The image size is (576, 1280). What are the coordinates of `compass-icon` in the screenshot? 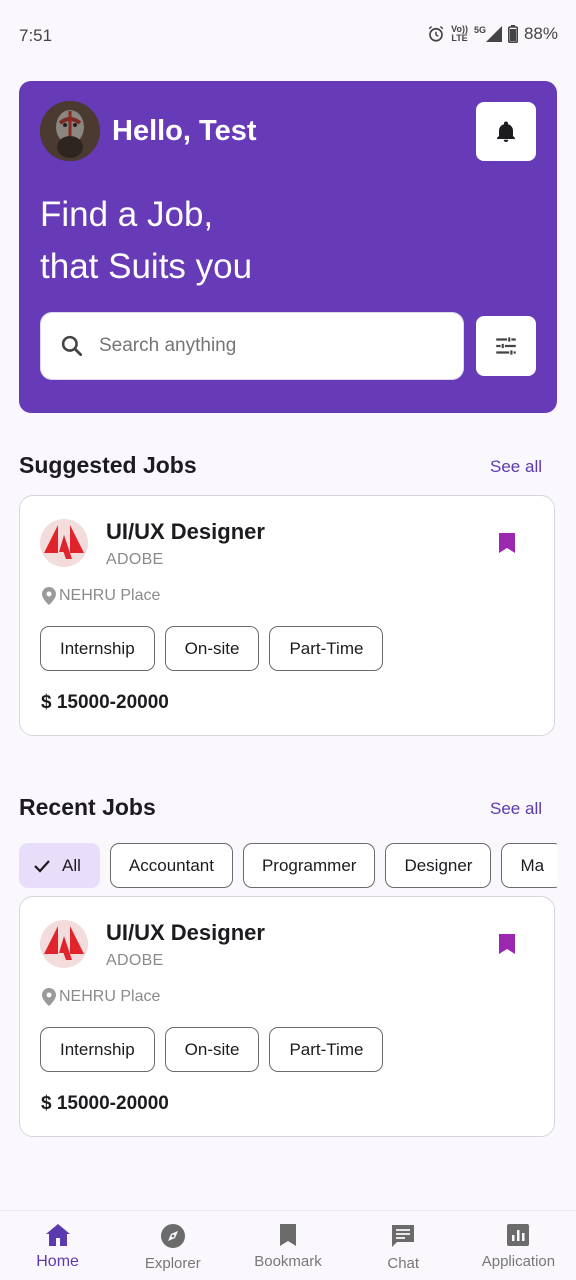 It's located at (172, 1236).